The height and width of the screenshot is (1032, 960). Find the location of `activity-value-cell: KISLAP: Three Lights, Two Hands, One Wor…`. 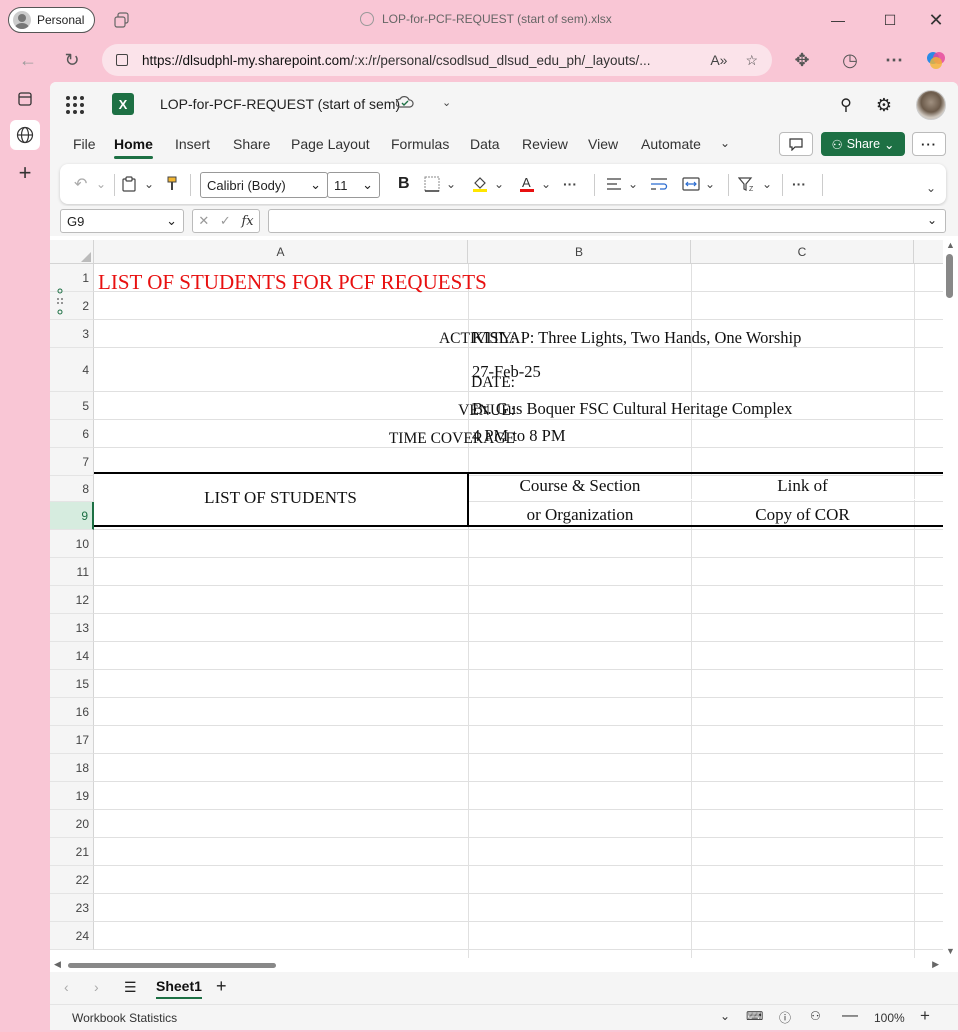

activity-value-cell: KISLAP: Three Lights, Two Hands, One Wor… is located at coordinates (636, 338).